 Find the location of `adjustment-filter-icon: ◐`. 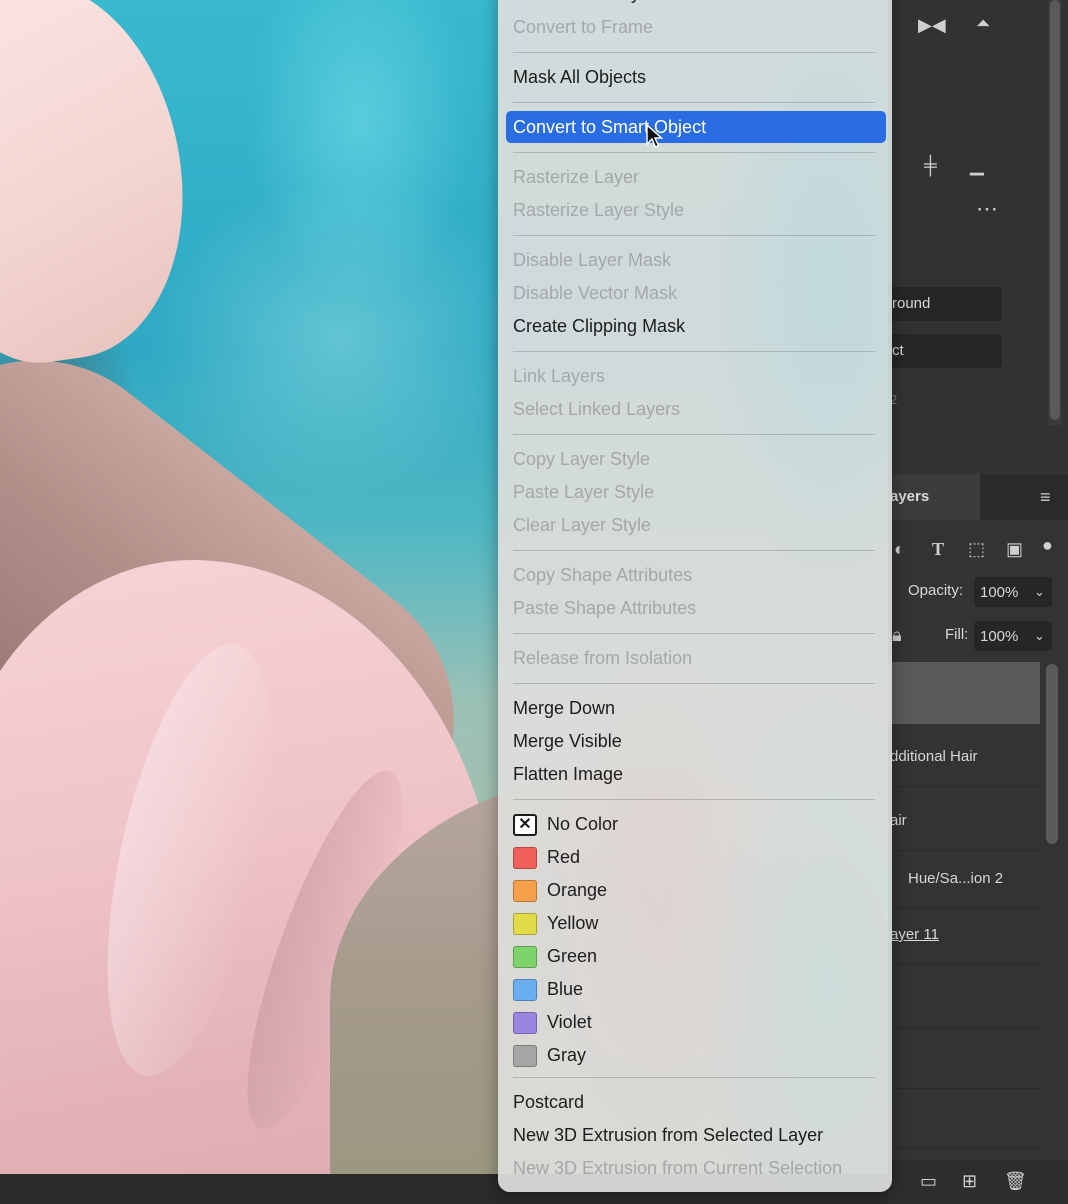

adjustment-filter-icon: ◐ is located at coordinates (899, 549).